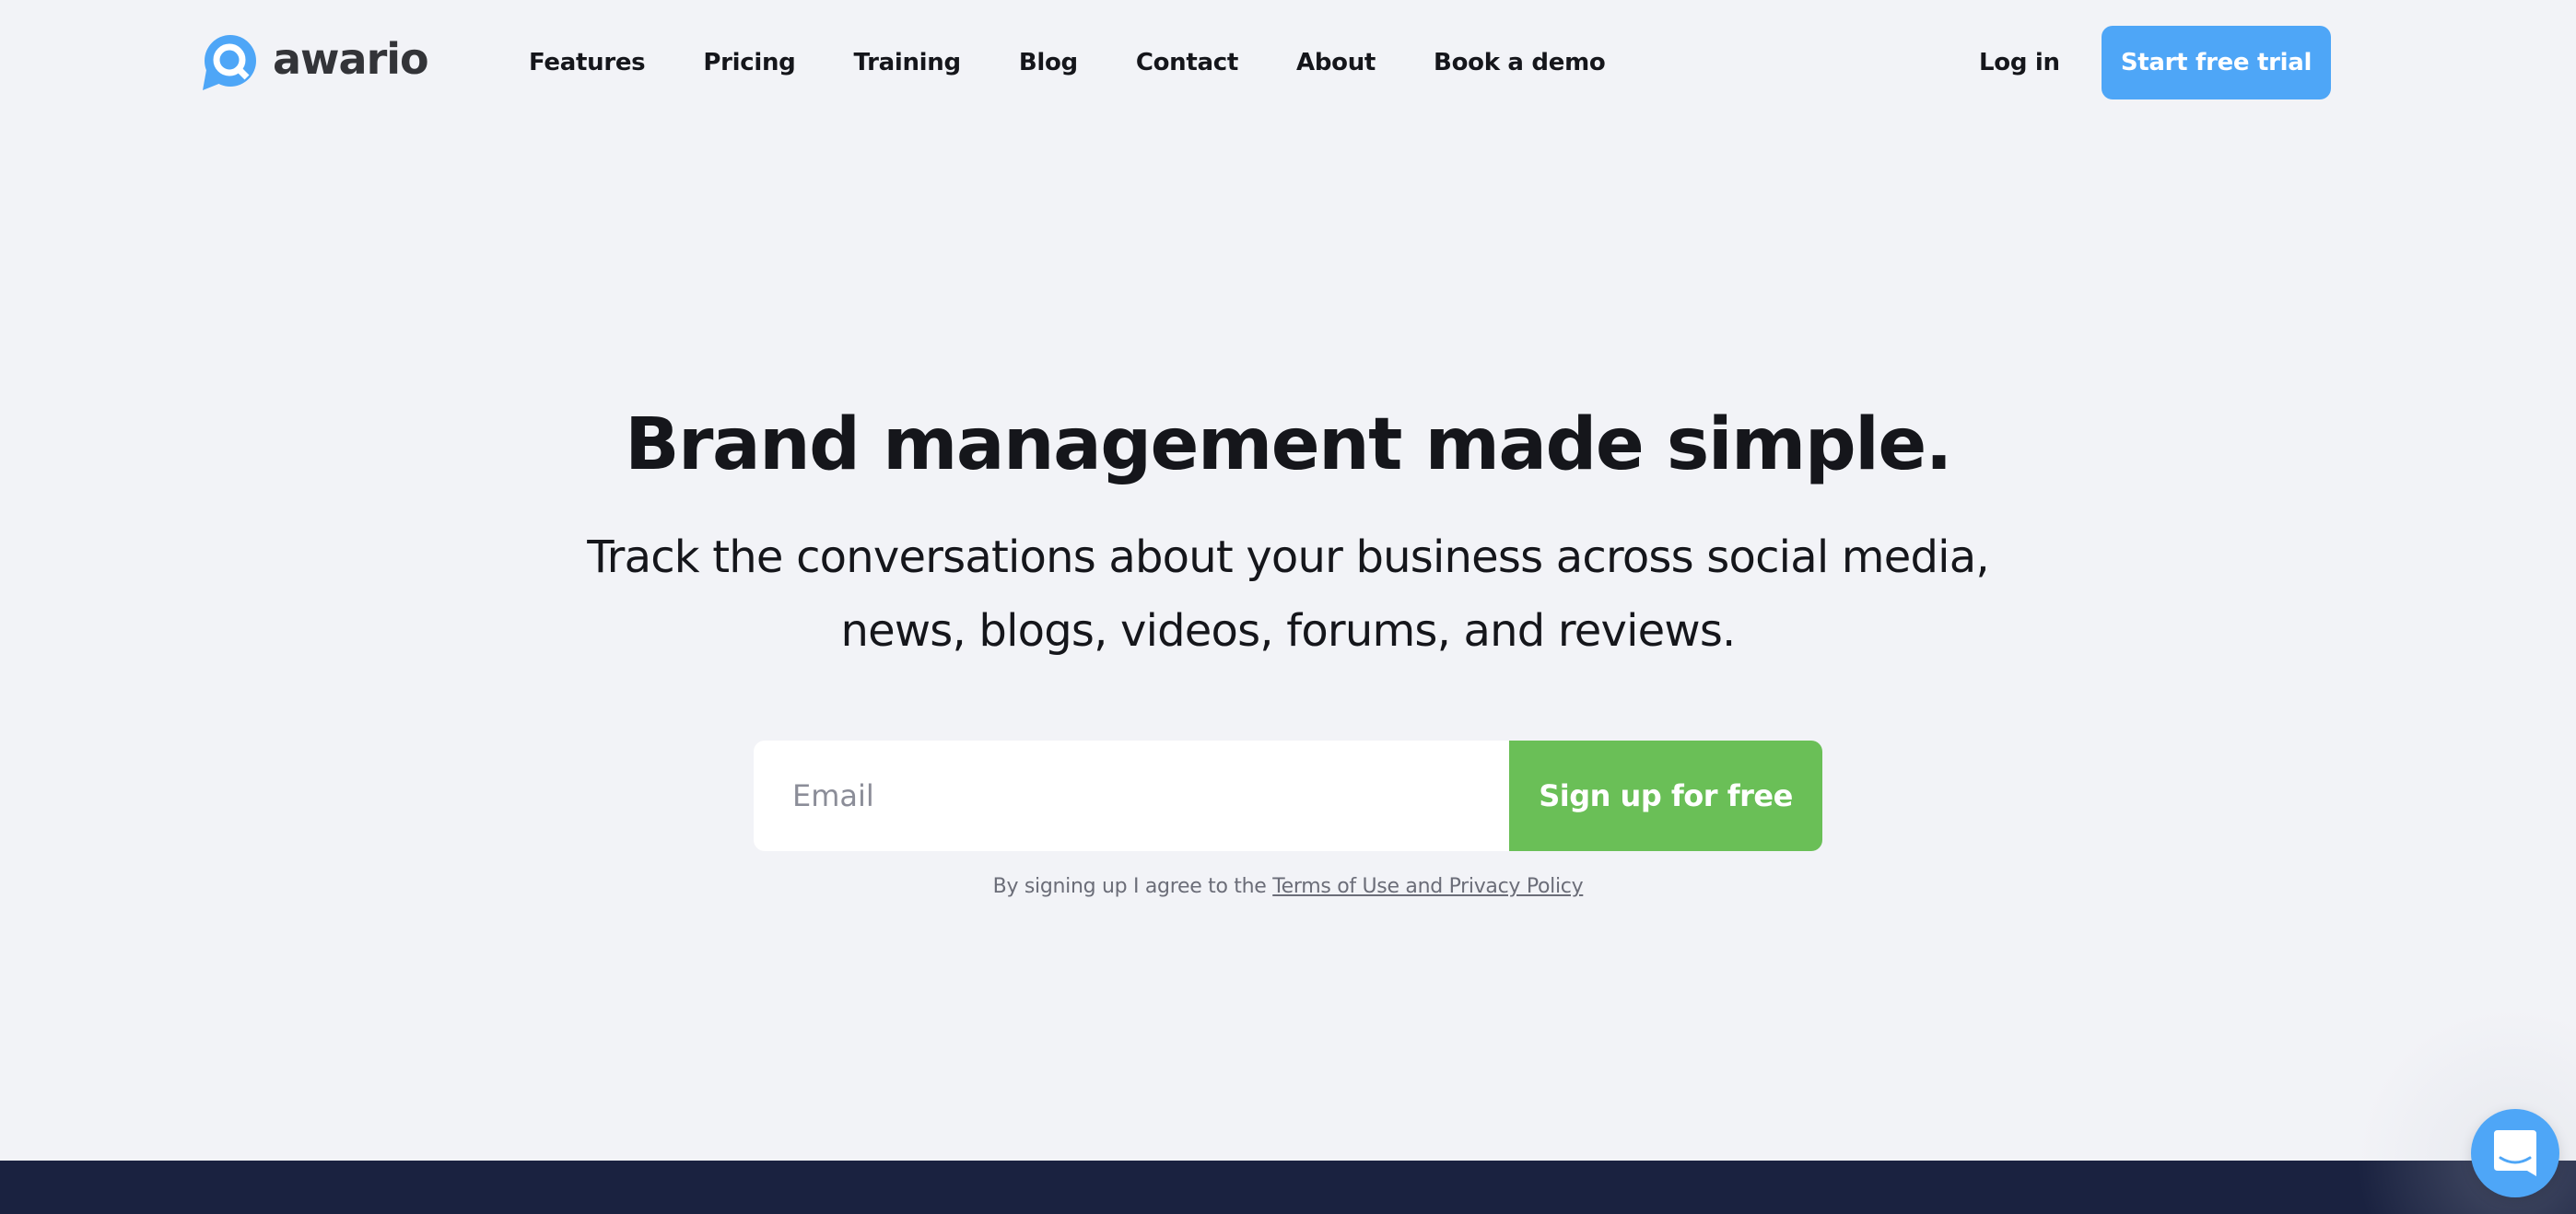  I want to click on login-link: Log in, so click(2019, 63).